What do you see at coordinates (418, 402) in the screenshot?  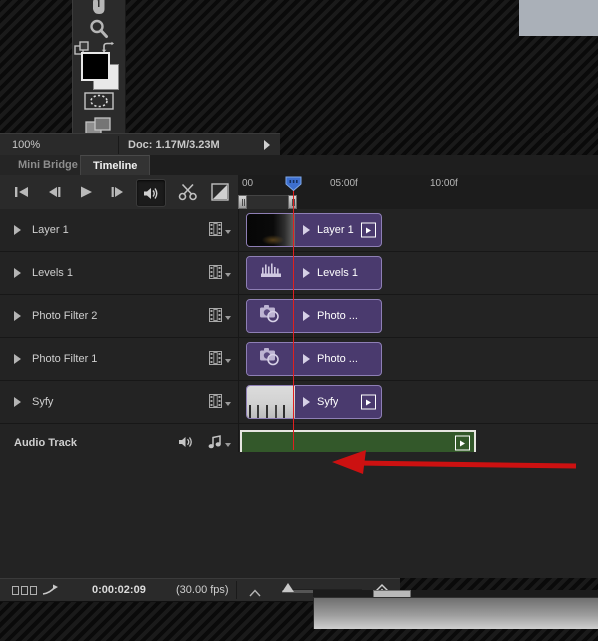 I see `layer-track: Syfy` at bounding box center [418, 402].